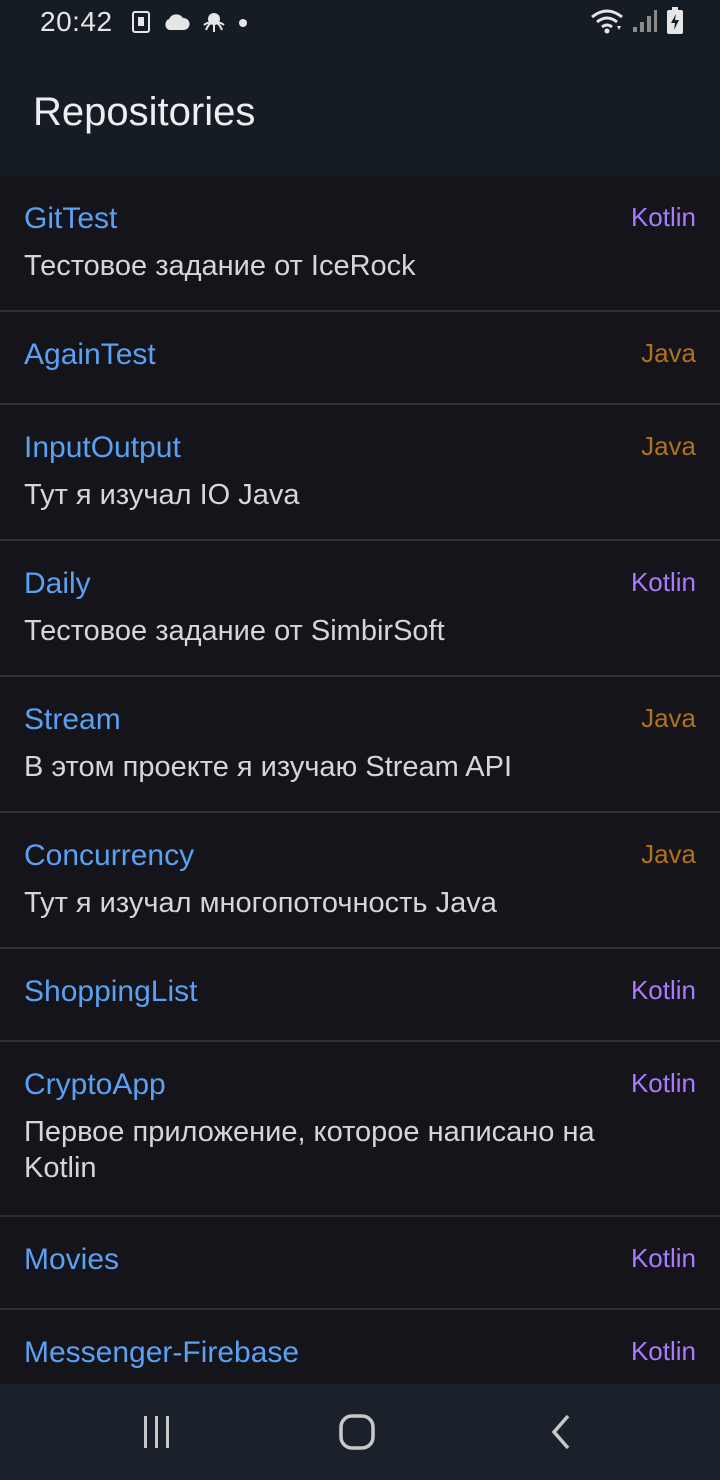  I want to click on octopus-icon, so click(214, 24).